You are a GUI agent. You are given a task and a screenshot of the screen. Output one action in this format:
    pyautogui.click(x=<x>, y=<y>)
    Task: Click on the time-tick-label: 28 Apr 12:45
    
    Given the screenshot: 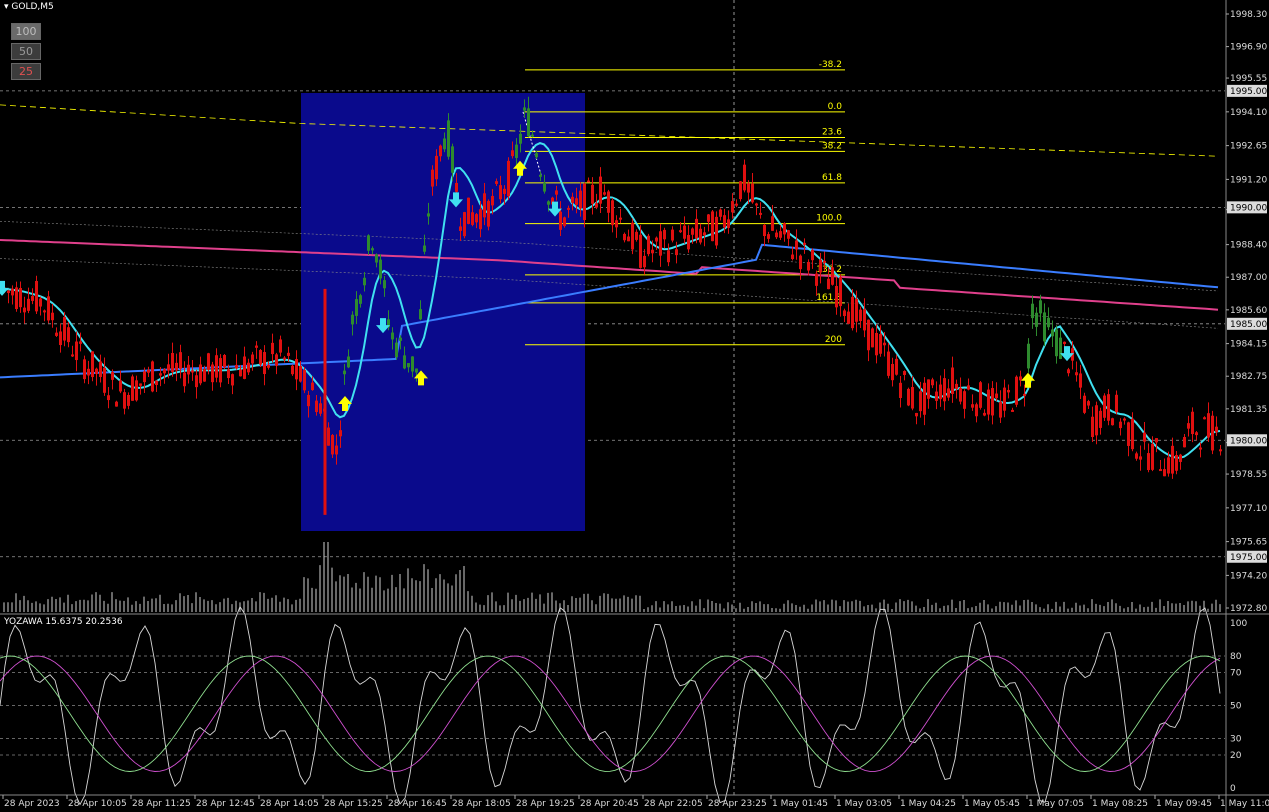 What is the action you would take?
    pyautogui.click(x=225, y=804)
    